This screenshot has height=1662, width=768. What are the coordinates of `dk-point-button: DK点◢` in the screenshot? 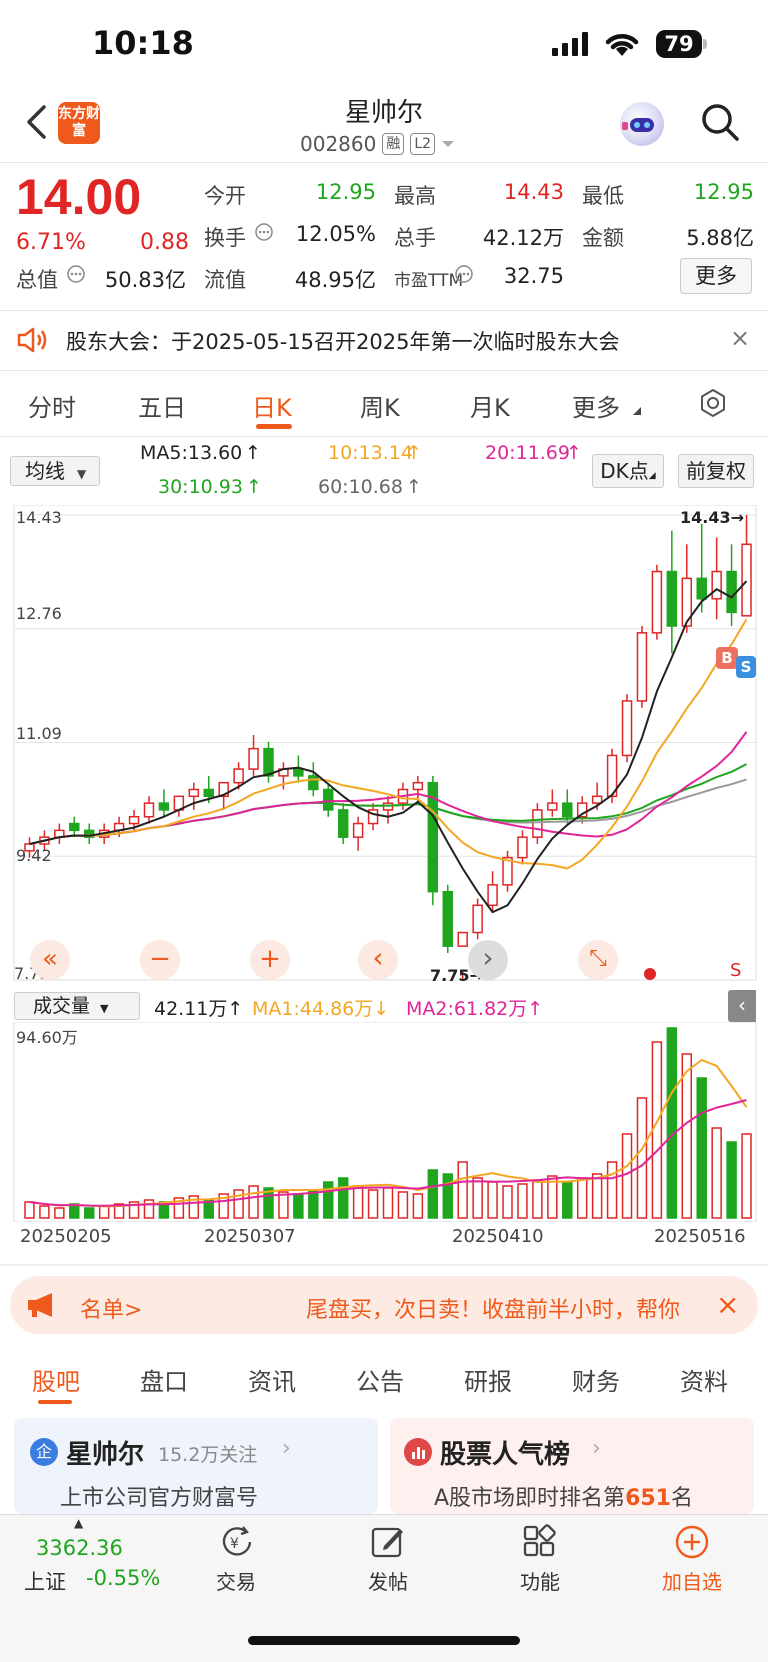 It's located at (628, 471).